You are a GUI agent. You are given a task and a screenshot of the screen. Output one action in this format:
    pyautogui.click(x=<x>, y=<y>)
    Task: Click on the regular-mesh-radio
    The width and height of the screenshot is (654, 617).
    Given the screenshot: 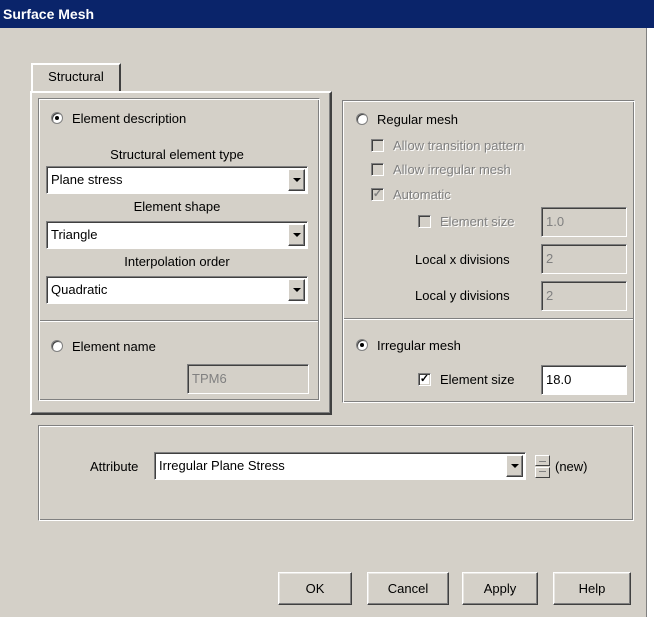 What is the action you would take?
    pyautogui.click(x=362, y=119)
    